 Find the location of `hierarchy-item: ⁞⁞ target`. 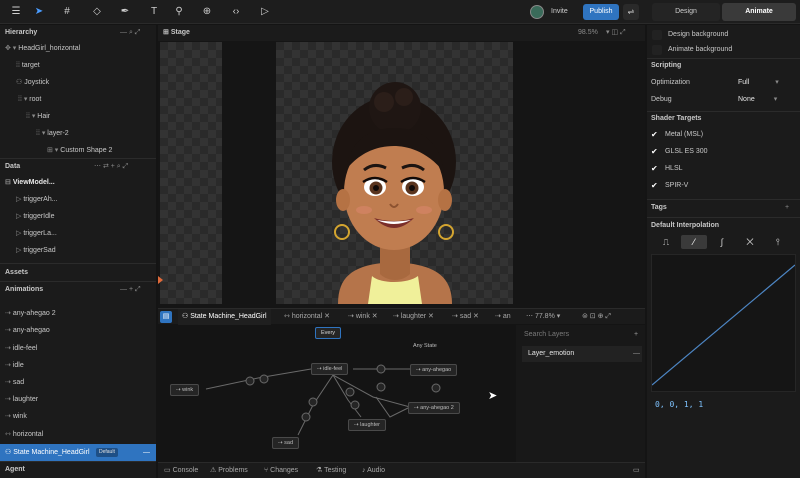

hierarchy-item: ⁞⁞ target is located at coordinates (28, 66).